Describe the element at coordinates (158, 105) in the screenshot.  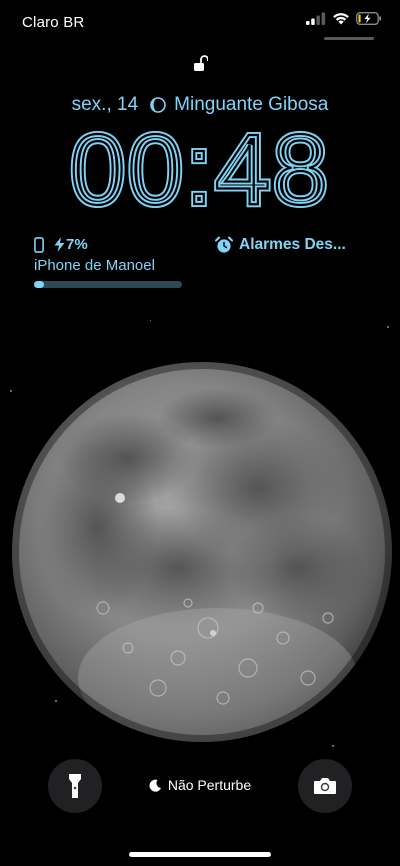
I see `moon-phase-icon` at that location.